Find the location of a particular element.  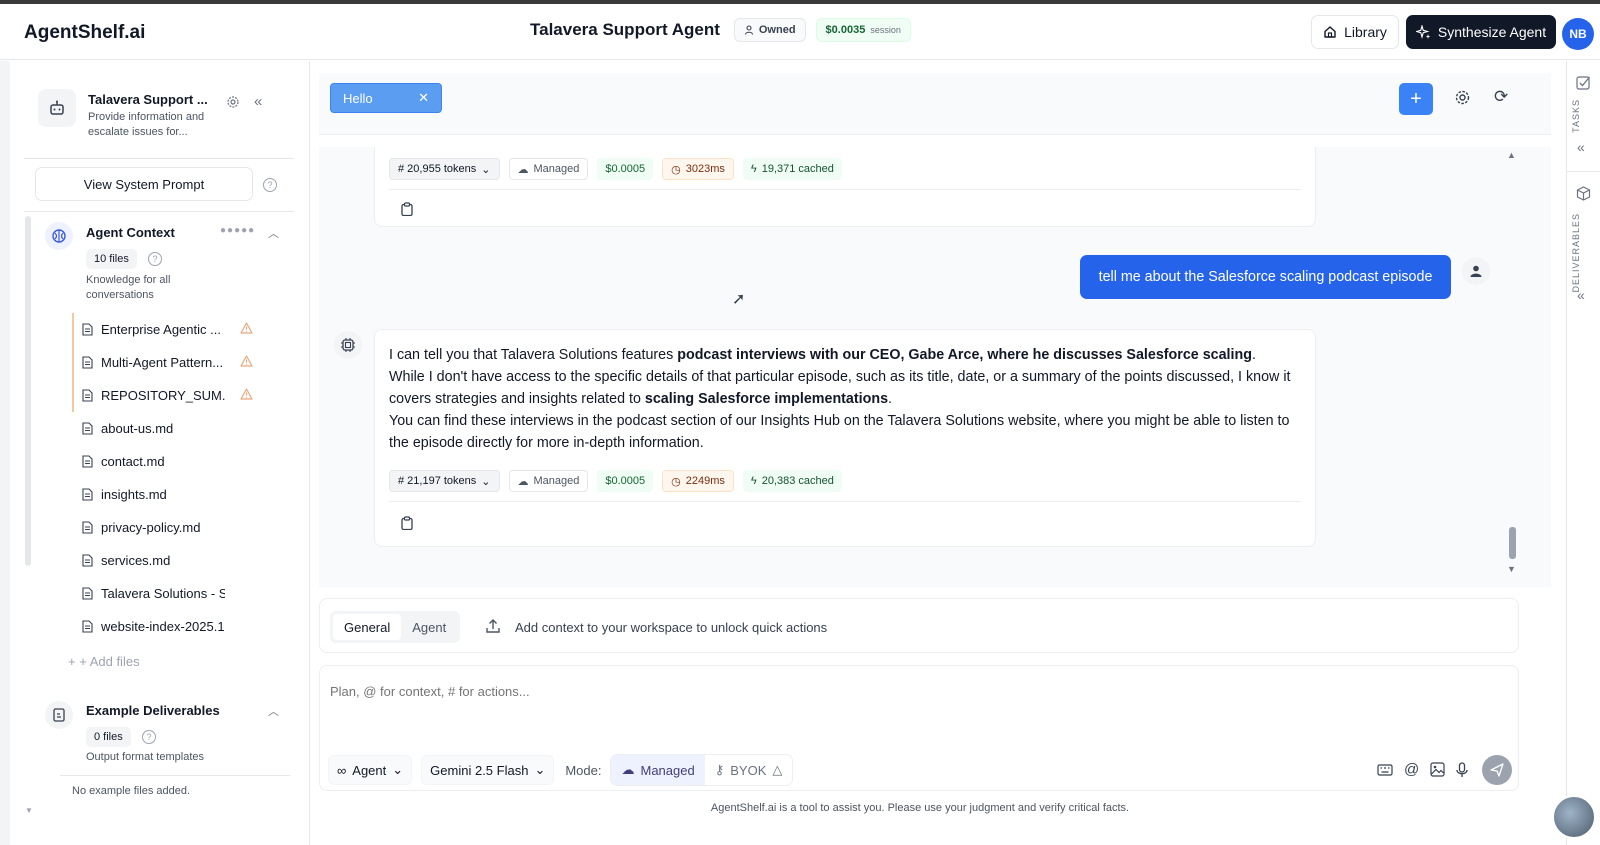

composer-icons: @ is located at coordinates (1422, 769).